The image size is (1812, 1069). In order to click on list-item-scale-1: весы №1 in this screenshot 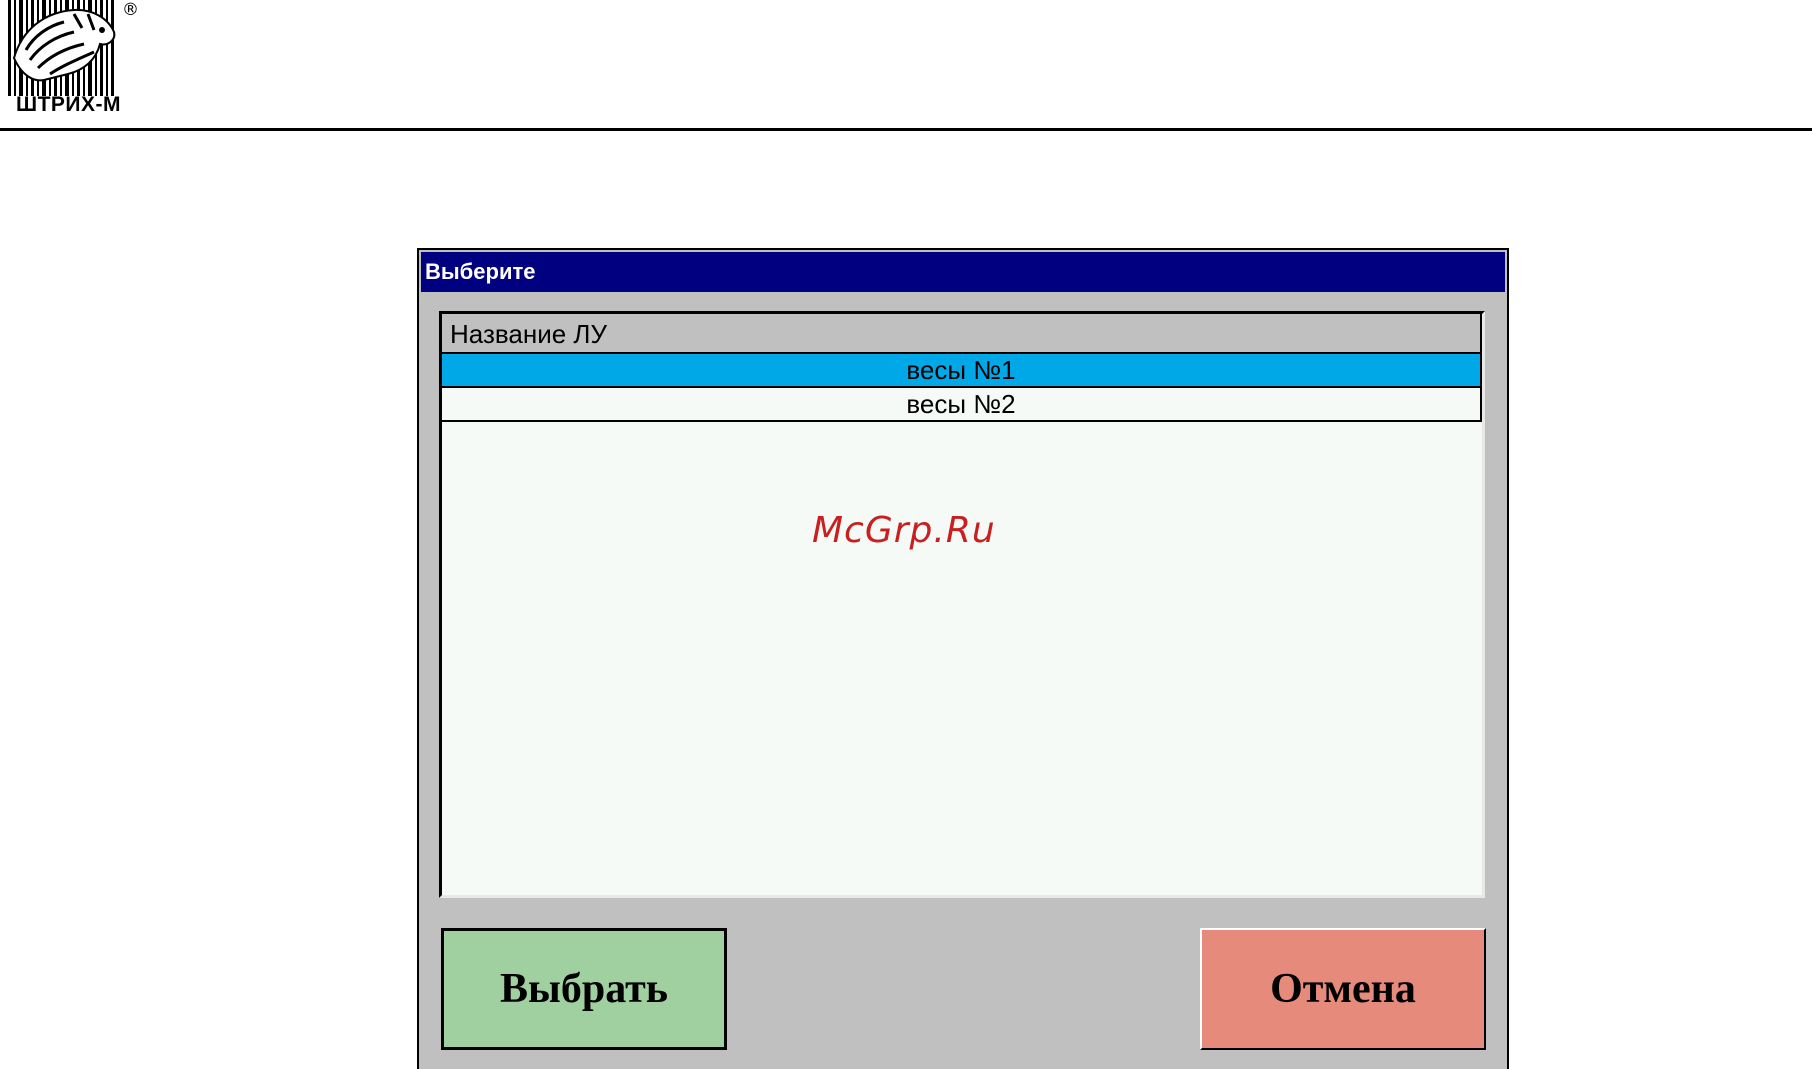, I will do `click(962, 371)`.